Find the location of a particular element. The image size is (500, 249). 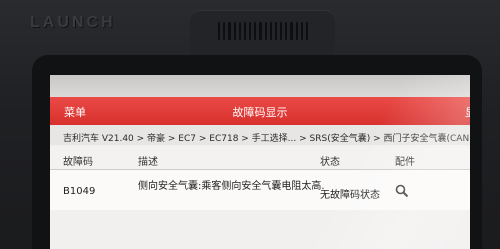

table-row: B1049 侧向安全气囊:乘客侧向安全气囊电阻太高. 无故障码状态 is located at coordinates (260, 190).